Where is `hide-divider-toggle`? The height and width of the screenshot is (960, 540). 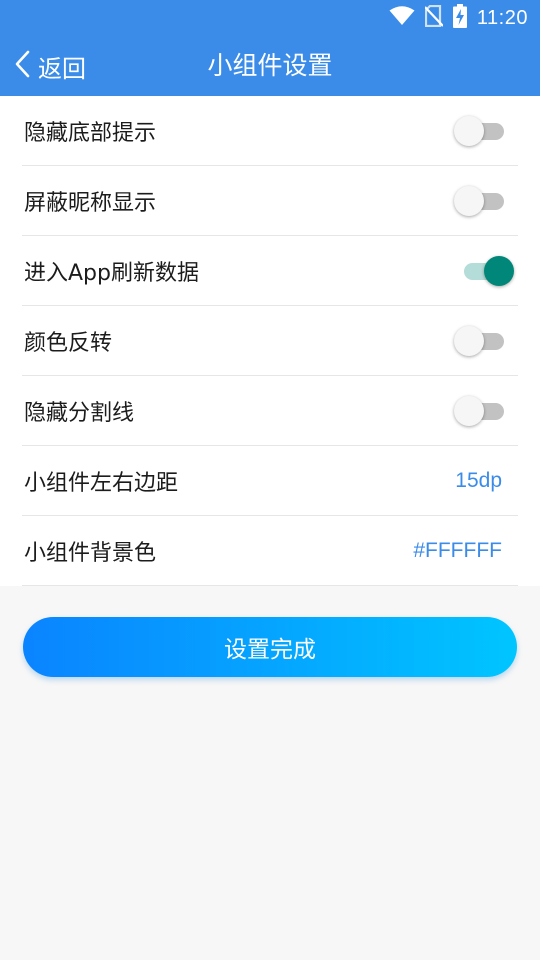 hide-divider-toggle is located at coordinates (484, 411).